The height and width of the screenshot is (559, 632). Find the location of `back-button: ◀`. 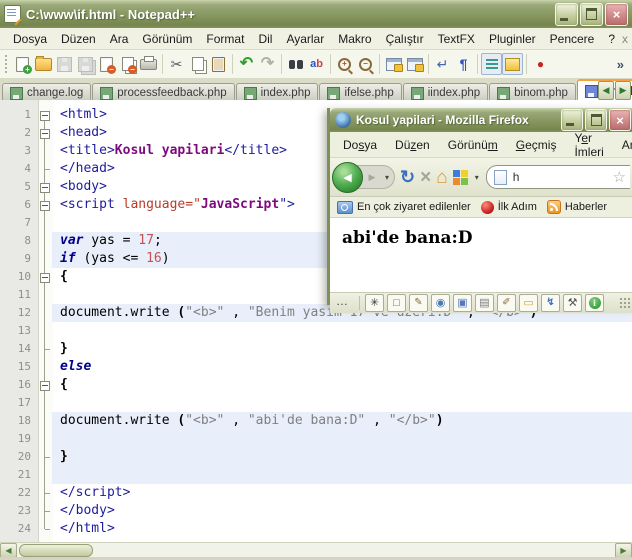

back-button: ◀ is located at coordinates (347, 177).